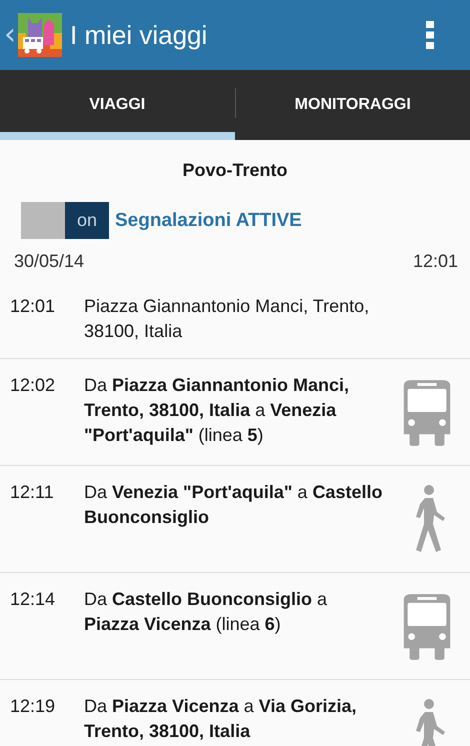 The width and height of the screenshot is (470, 746). I want to click on step-description: Da Piazza Giannantonio Manci, Trento, 38100, Italia a Venezia "Port'aquila" (linea 5), so click(217, 410).